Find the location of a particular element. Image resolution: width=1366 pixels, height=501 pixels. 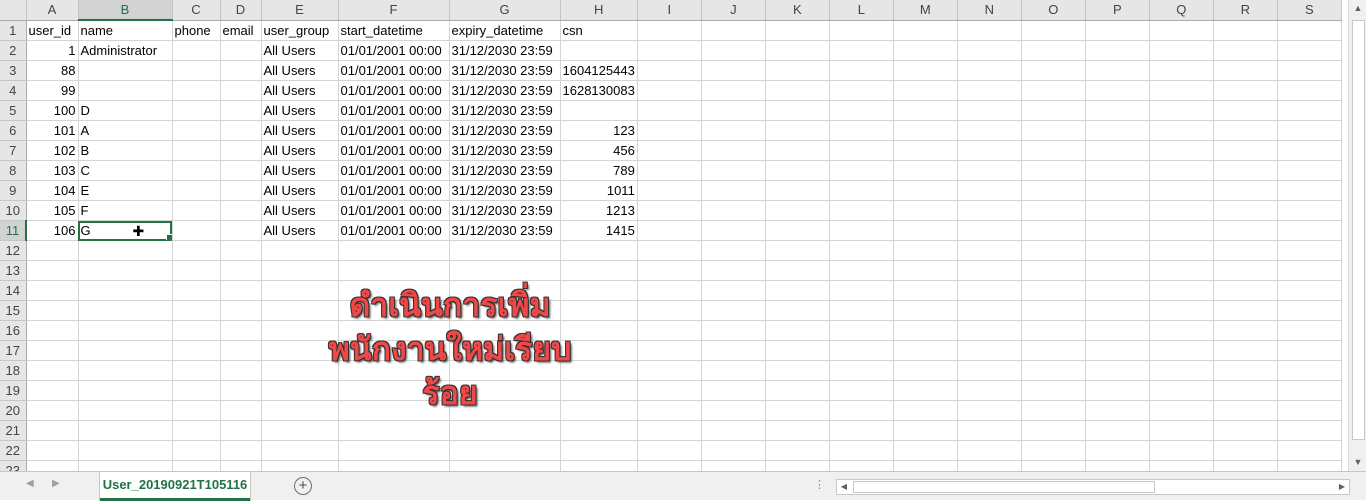

cell-k11 is located at coordinates (797, 230).